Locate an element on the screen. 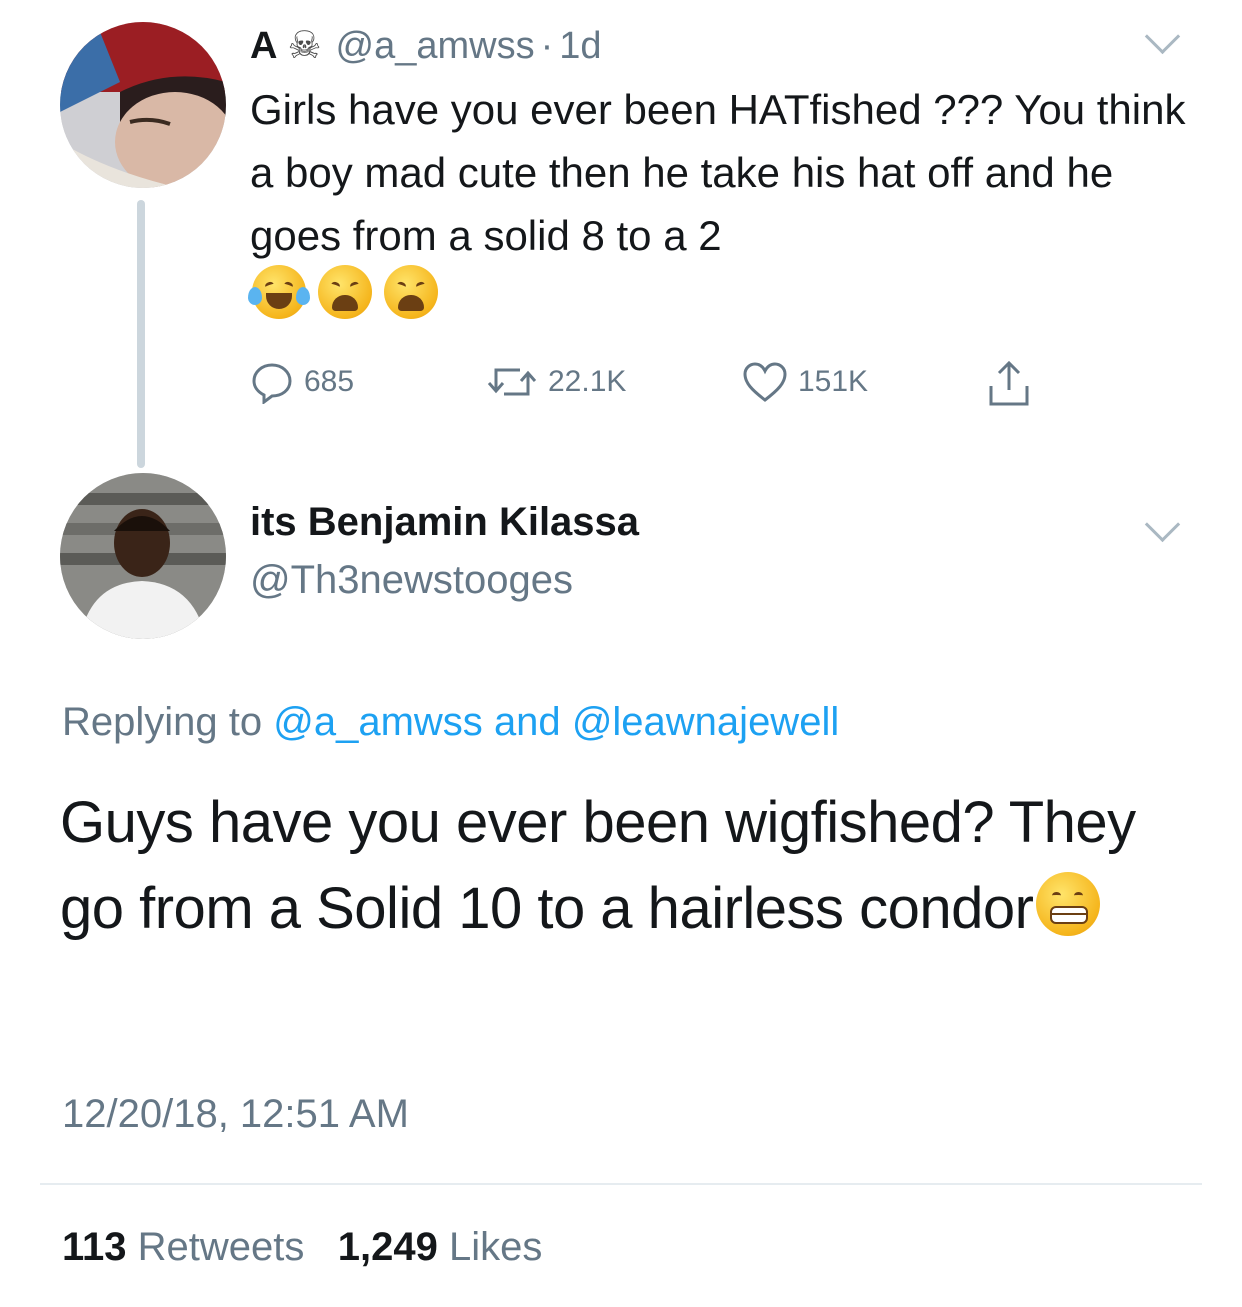 This screenshot has height=1307, width=1242. like-count: 151K is located at coordinates (833, 381).